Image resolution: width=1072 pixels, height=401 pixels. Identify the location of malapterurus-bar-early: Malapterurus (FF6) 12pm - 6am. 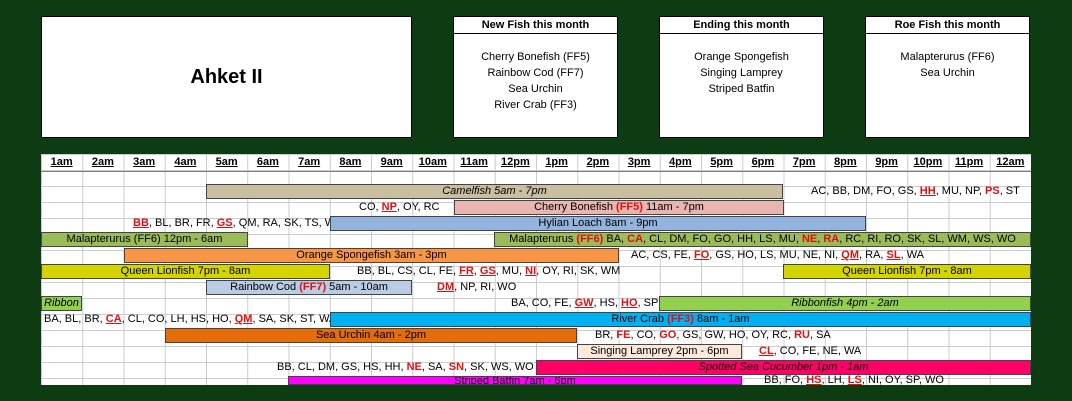
(144, 239).